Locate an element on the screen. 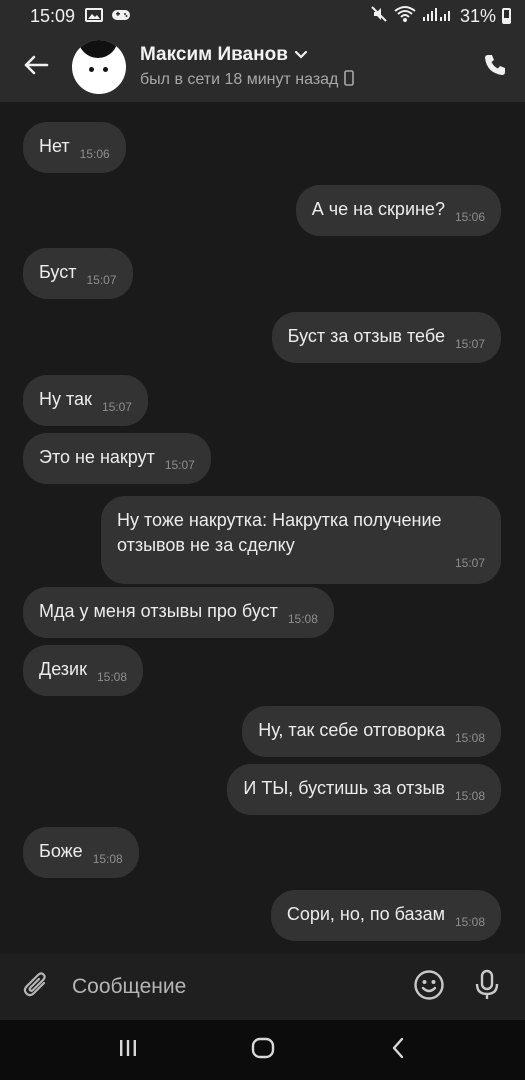  call-button is located at coordinates (495, 67).